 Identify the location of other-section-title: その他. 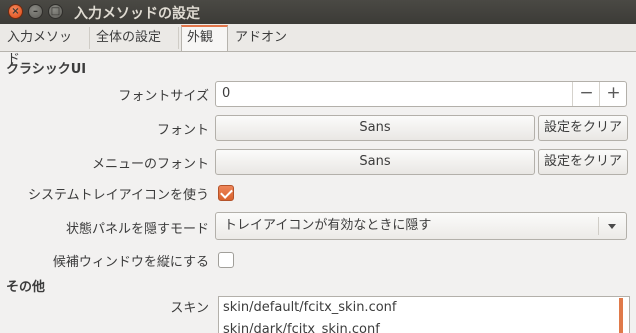
(26, 287).